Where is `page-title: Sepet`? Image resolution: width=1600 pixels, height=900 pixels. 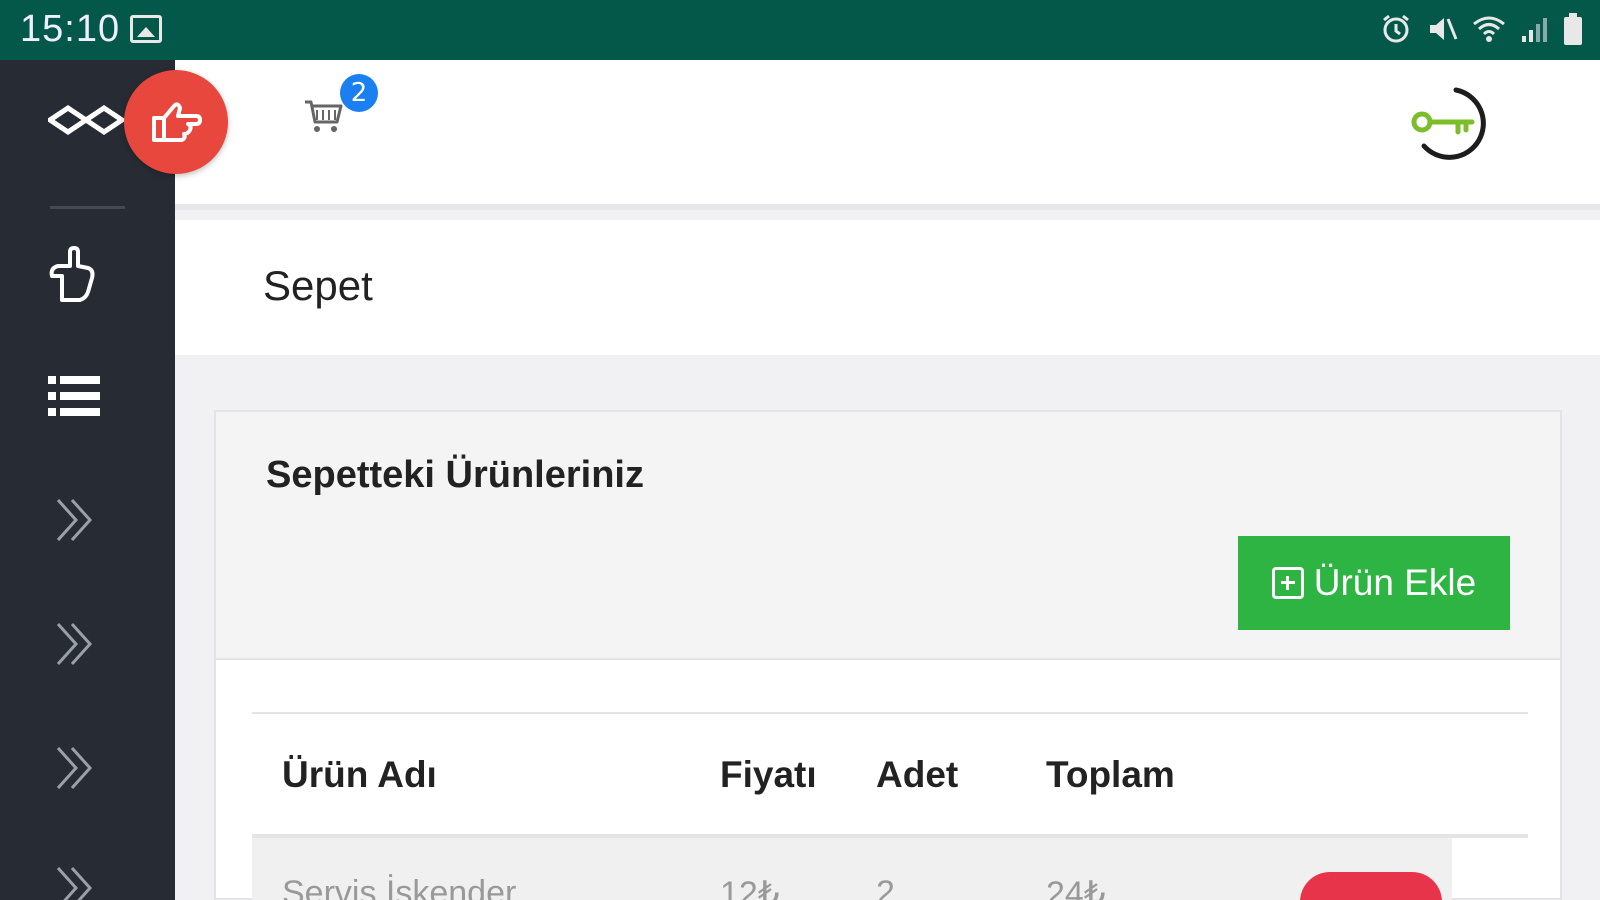 page-title: Sepet is located at coordinates (318, 285).